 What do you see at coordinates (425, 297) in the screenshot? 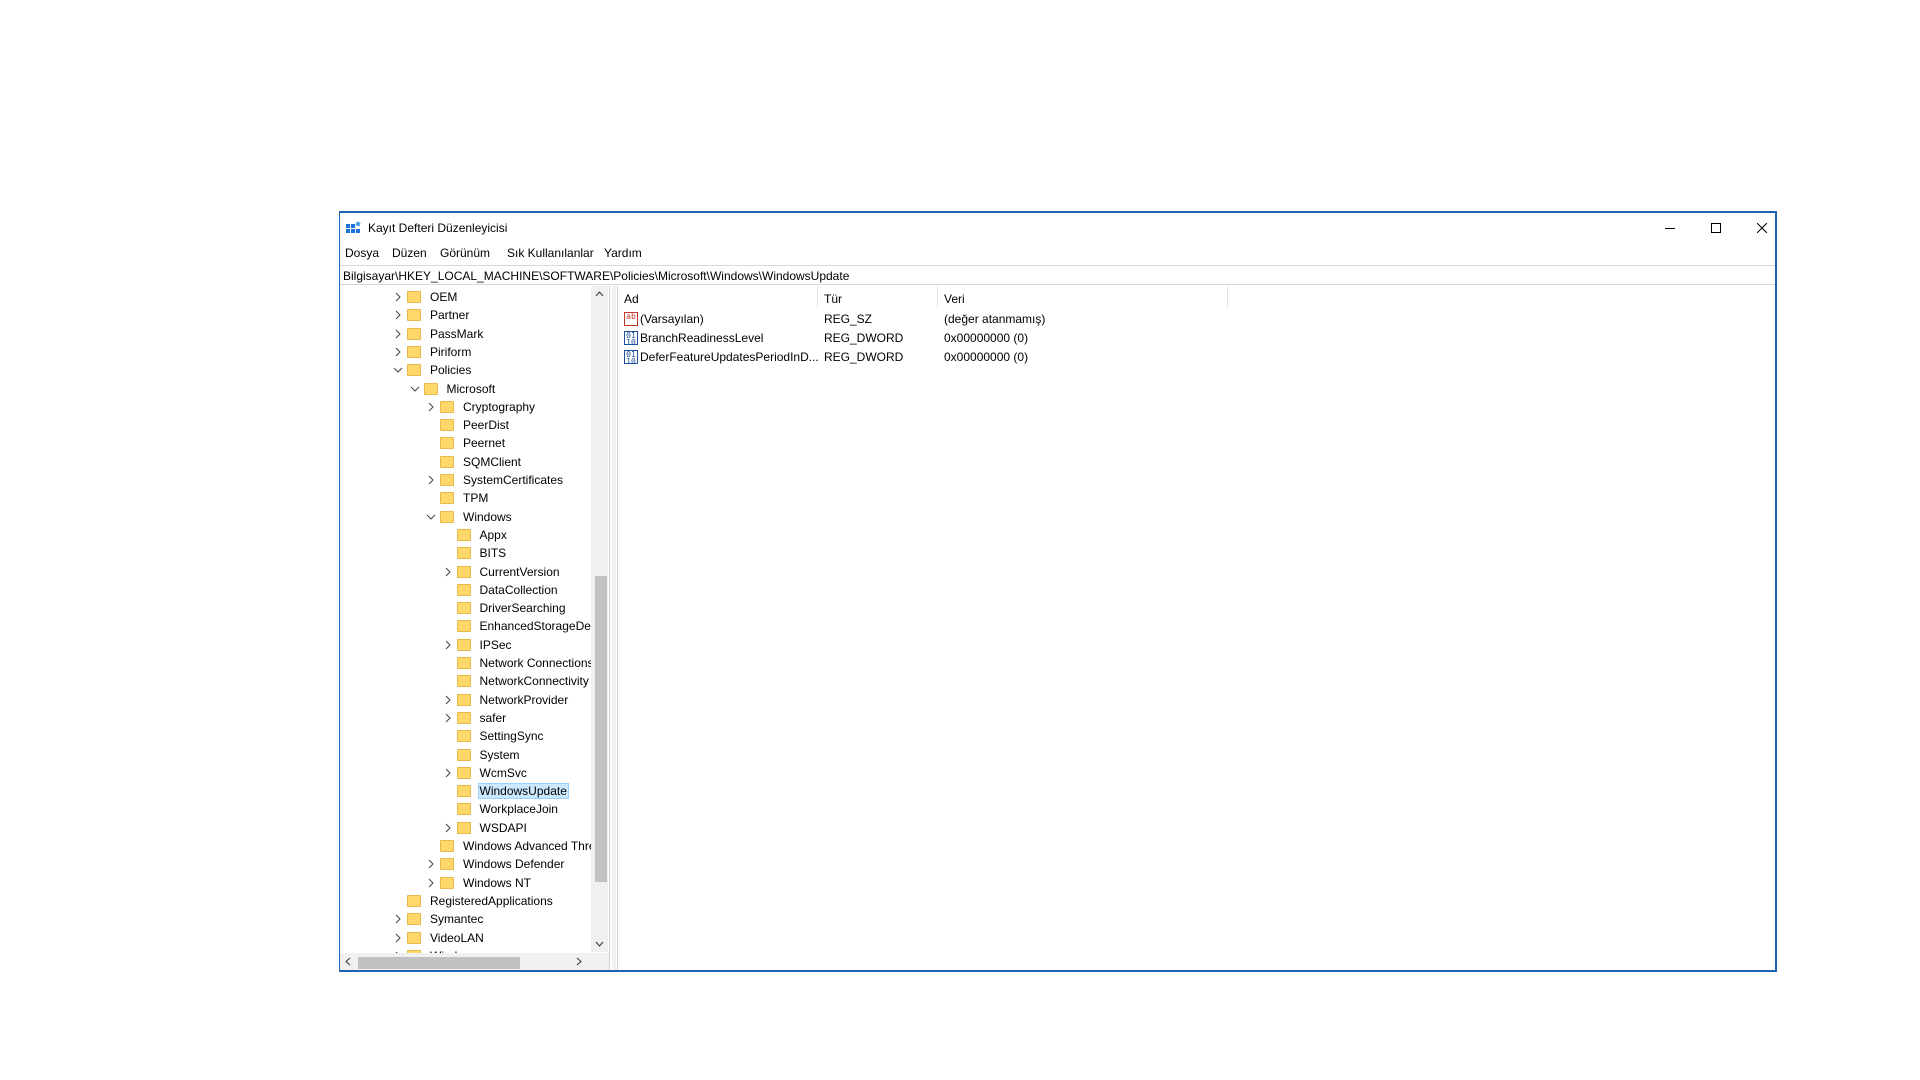
I see `tree-node: OEM` at bounding box center [425, 297].